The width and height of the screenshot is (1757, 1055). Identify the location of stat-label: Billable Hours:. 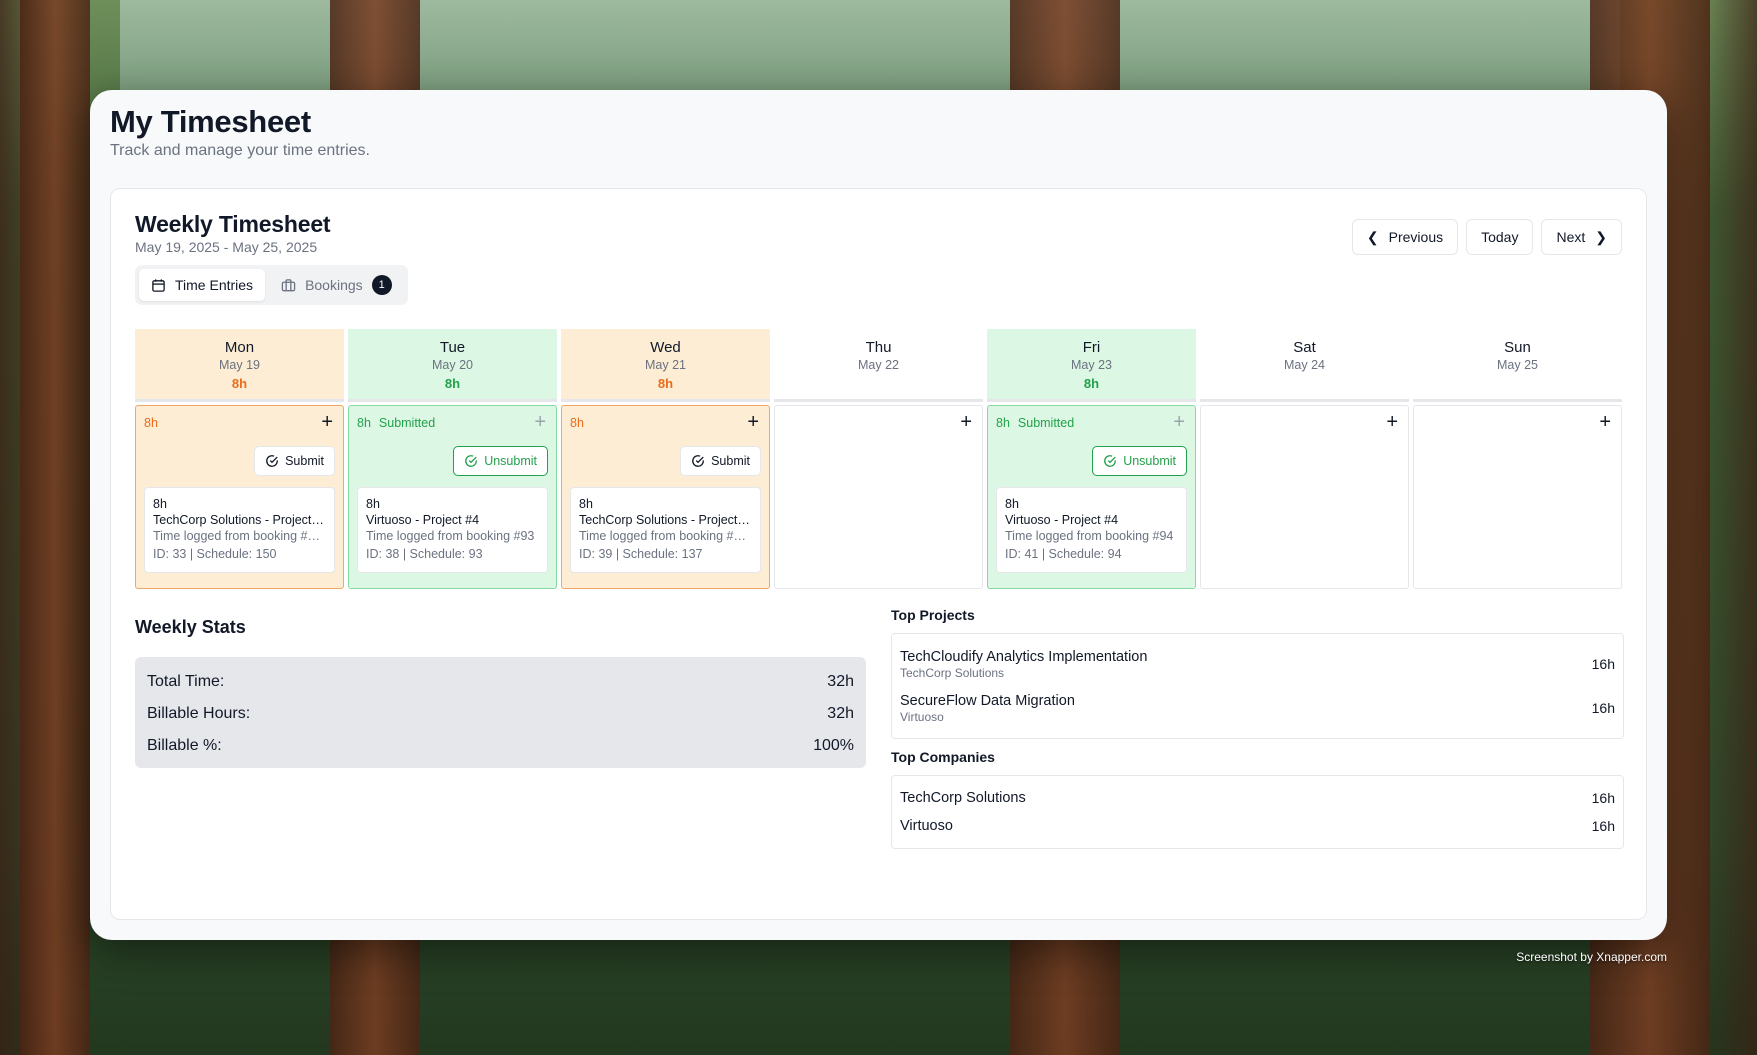
(199, 713).